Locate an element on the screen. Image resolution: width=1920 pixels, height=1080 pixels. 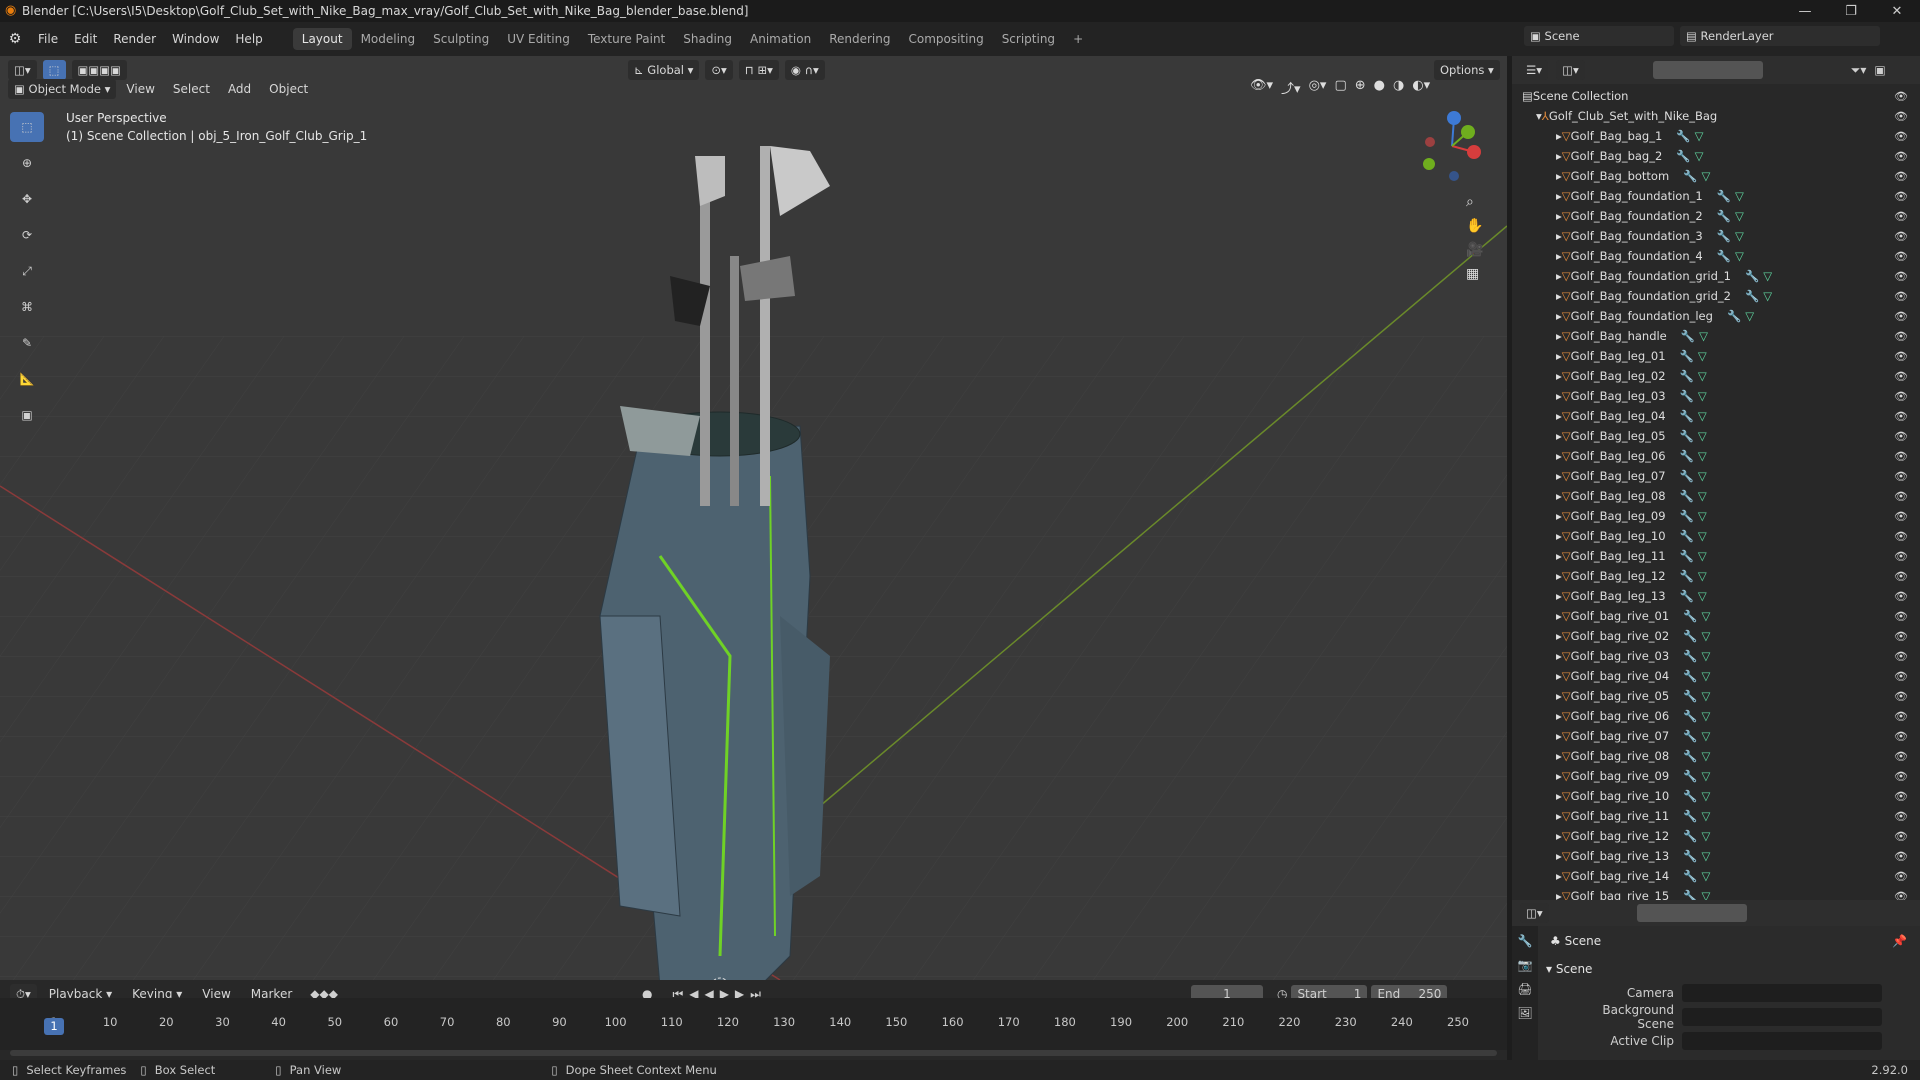
outliner-item: ▸ ▽ Golf_Bag_bag_2 🔧 ▽ 👁 is located at coordinates (1716, 156).